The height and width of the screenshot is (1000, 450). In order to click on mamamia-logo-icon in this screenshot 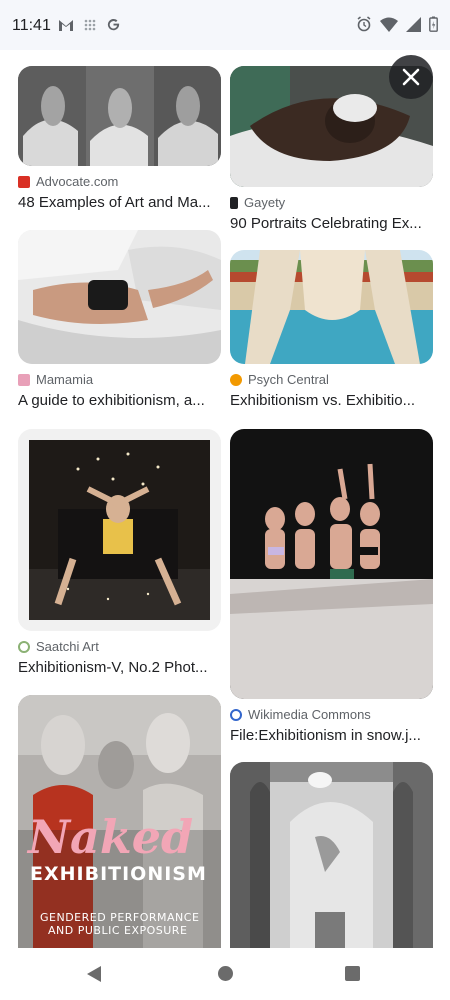, I will do `click(24, 379)`.